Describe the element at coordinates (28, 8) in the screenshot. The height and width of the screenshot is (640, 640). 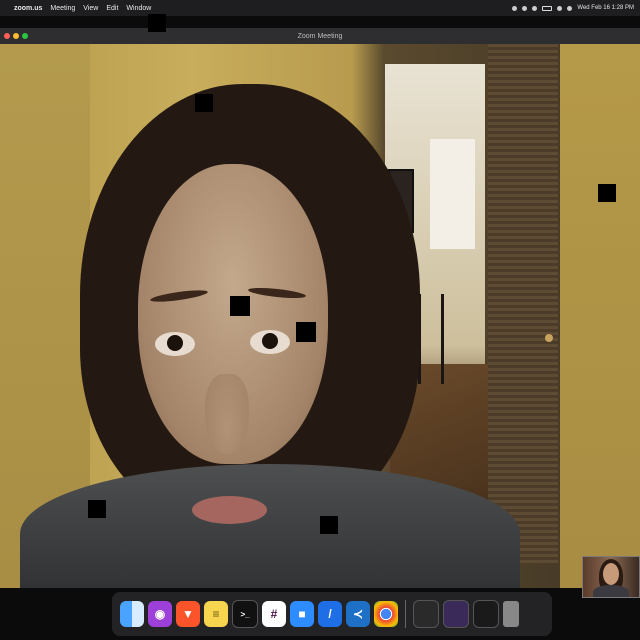
I see `menu-app-name: zoom.us` at that location.